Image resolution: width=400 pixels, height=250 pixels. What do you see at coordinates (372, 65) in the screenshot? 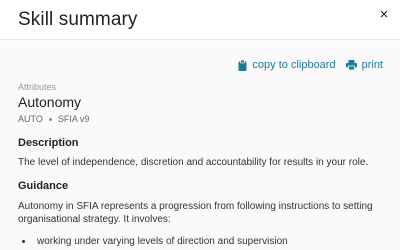
I see `print-label: print` at bounding box center [372, 65].